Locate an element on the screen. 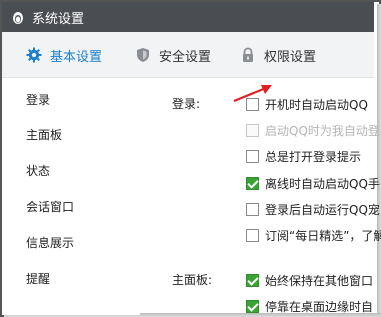 Image resolution: width=381 pixels, height=317 pixels. dock-edge-label: 停靠在桌面边缘时自 is located at coordinates (319, 307).